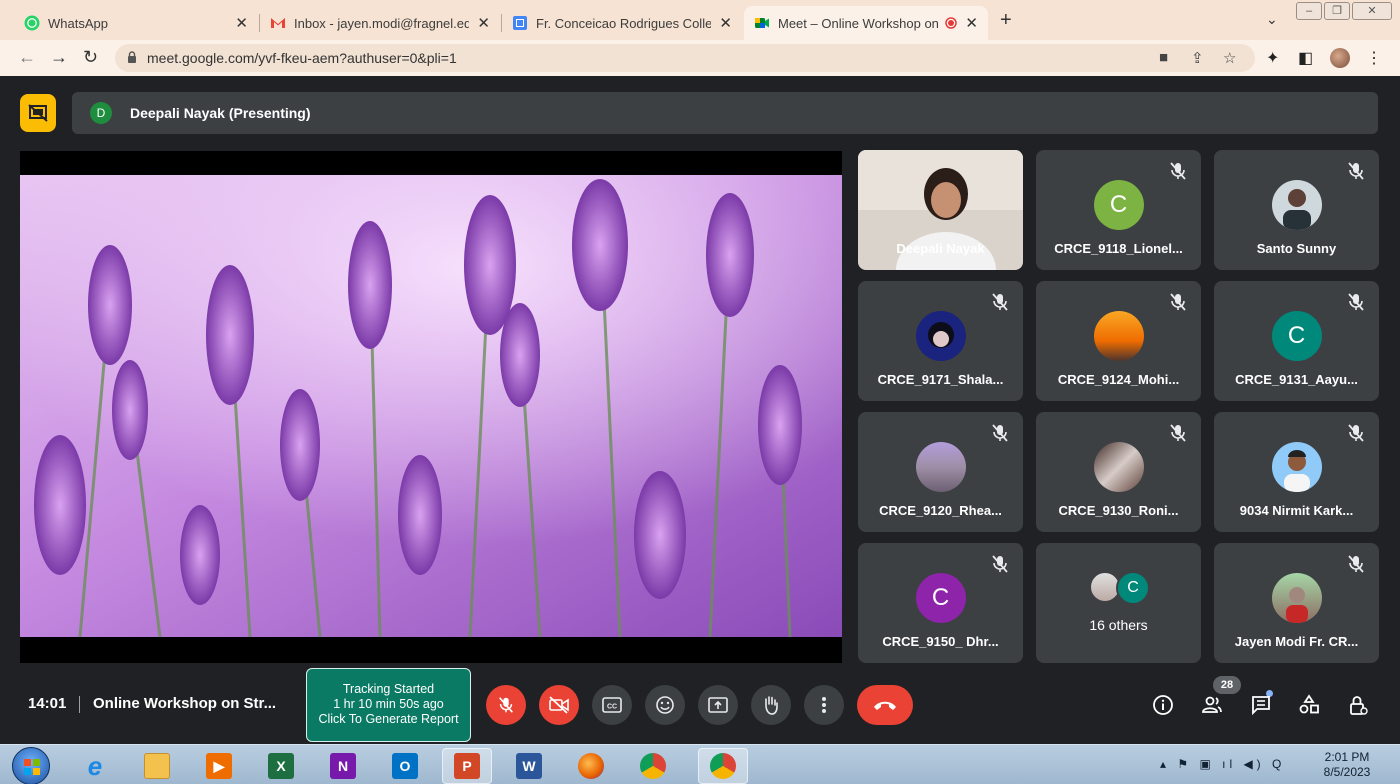 The height and width of the screenshot is (784, 1400). What do you see at coordinates (725, 113) in the screenshot?
I see `presenter-bar: D Deepali Nayak (Presenting)` at bounding box center [725, 113].